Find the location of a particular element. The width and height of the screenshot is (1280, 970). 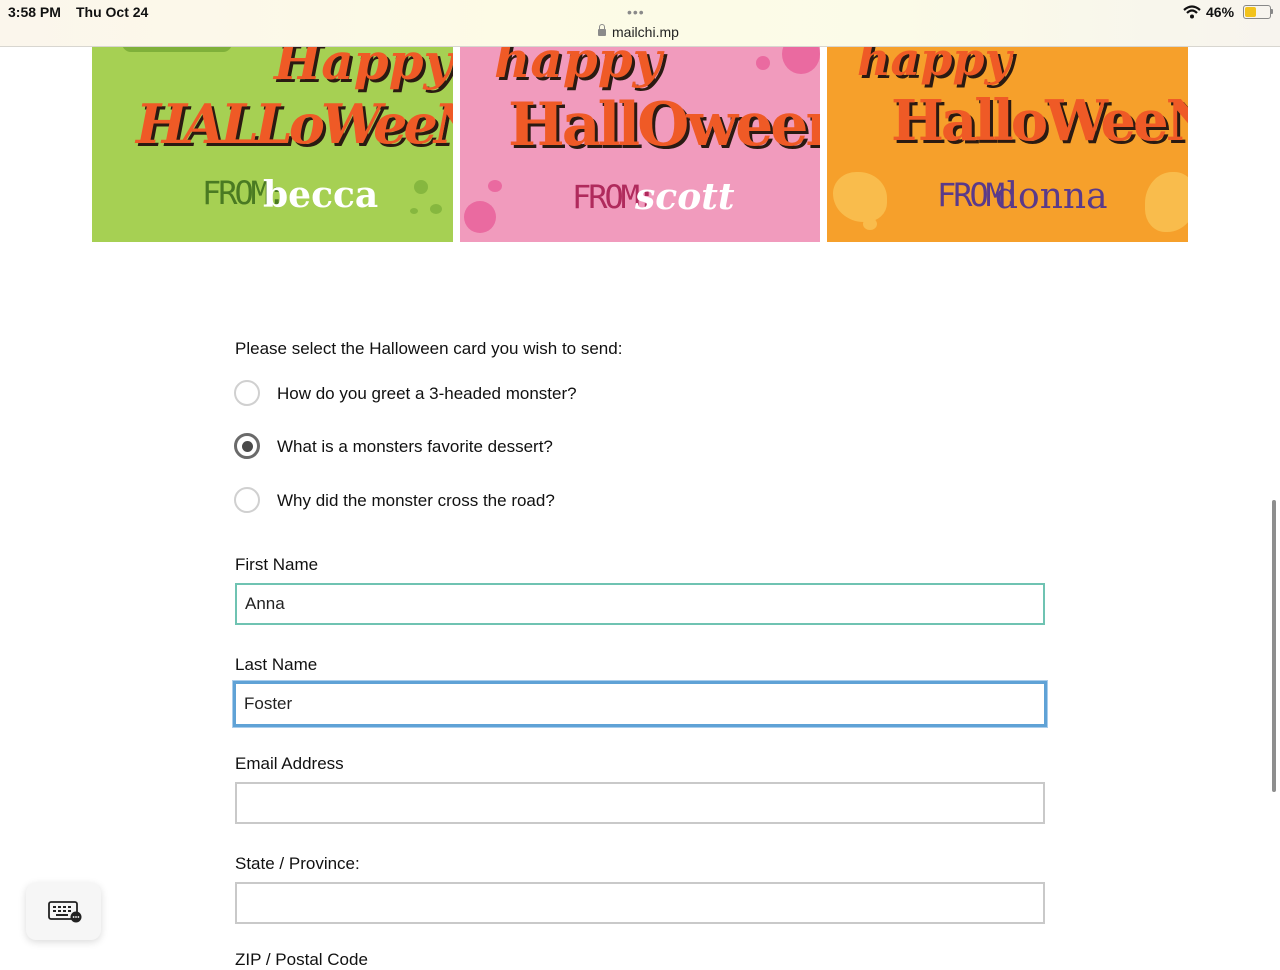

status-time: 3:58 PM is located at coordinates (34, 12).